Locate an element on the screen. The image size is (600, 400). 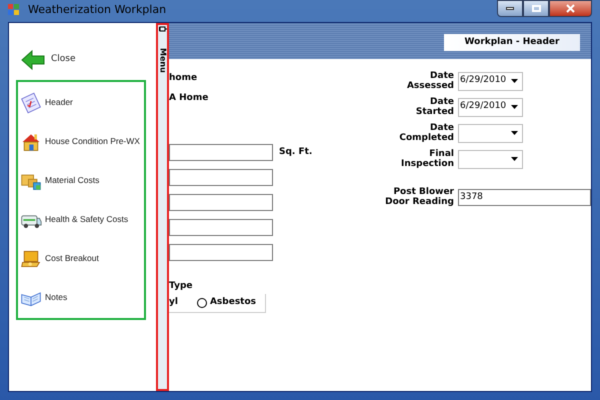
close-button is located at coordinates (570, 8).